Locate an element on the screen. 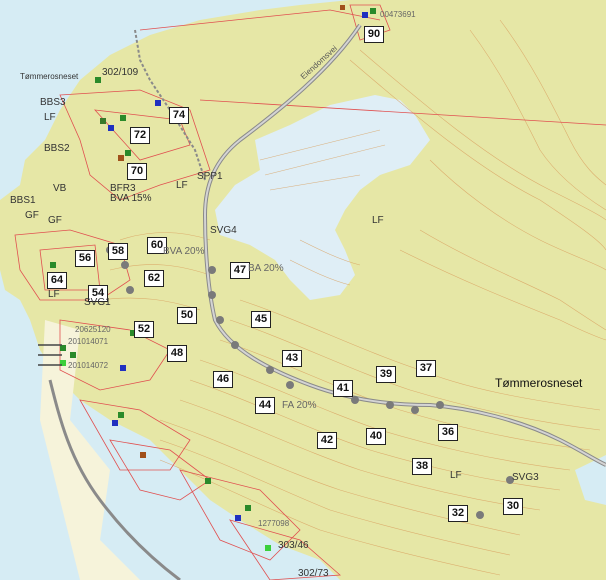  gnr-label-201014072: 201014072 is located at coordinates (88, 365).